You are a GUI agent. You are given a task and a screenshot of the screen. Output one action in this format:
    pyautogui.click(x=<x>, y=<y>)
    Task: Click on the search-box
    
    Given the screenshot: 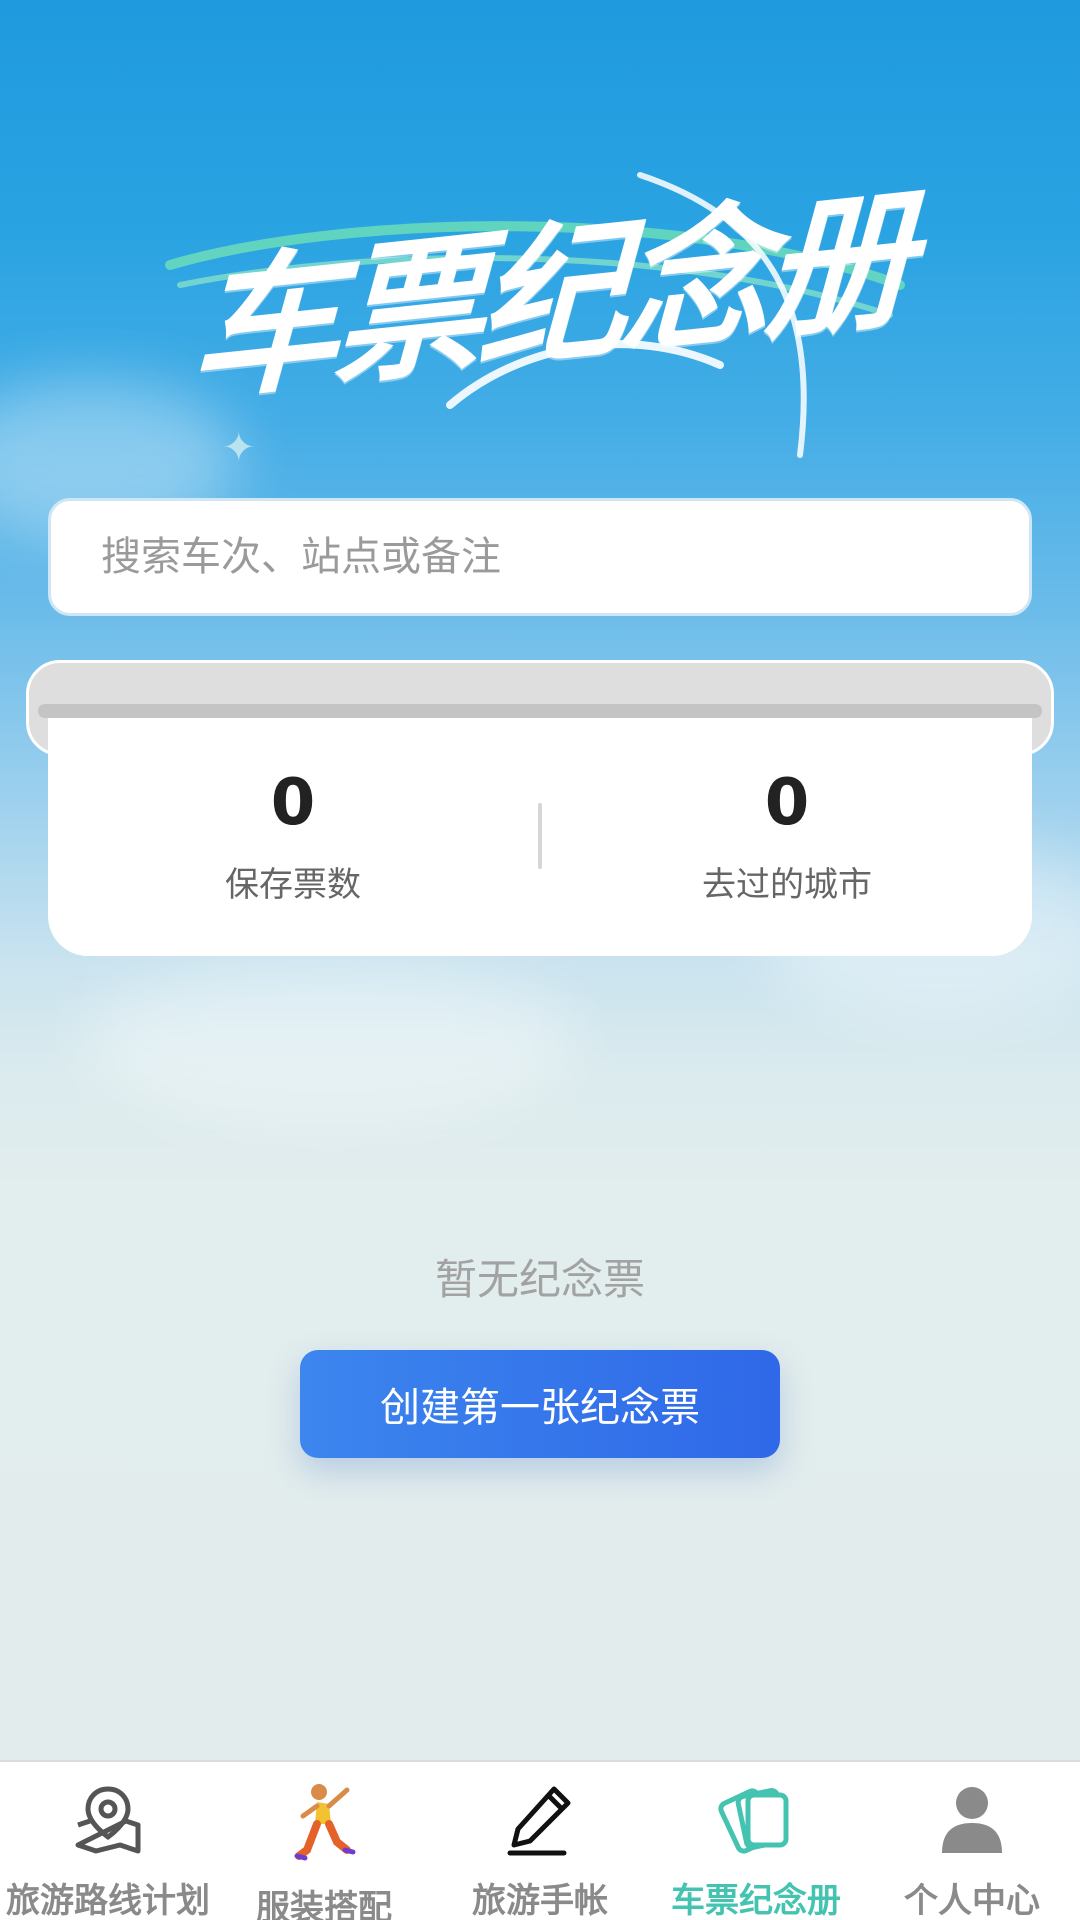 What is the action you would take?
    pyautogui.click(x=540, y=557)
    